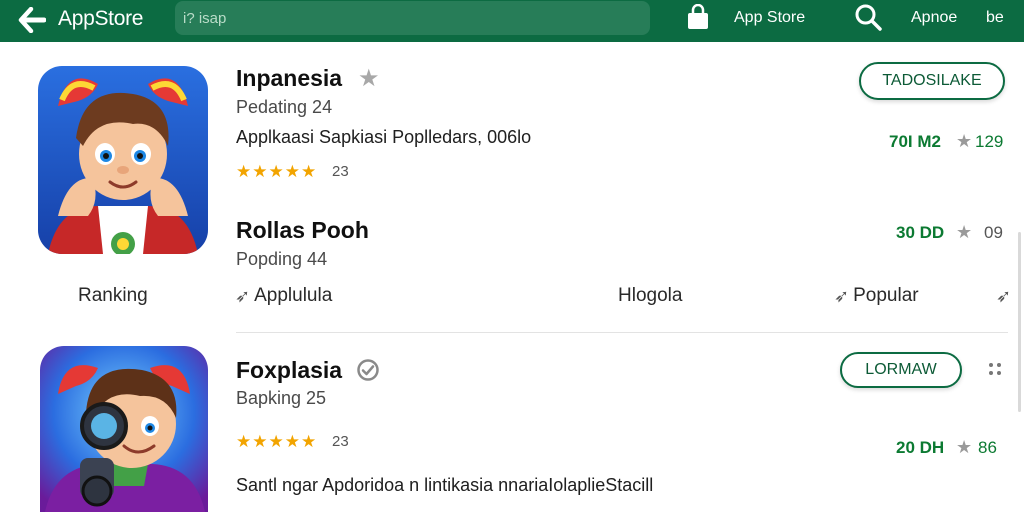  What do you see at coordinates (284, 107) in the screenshot?
I see `app-subtitle: Pedating 24` at bounding box center [284, 107].